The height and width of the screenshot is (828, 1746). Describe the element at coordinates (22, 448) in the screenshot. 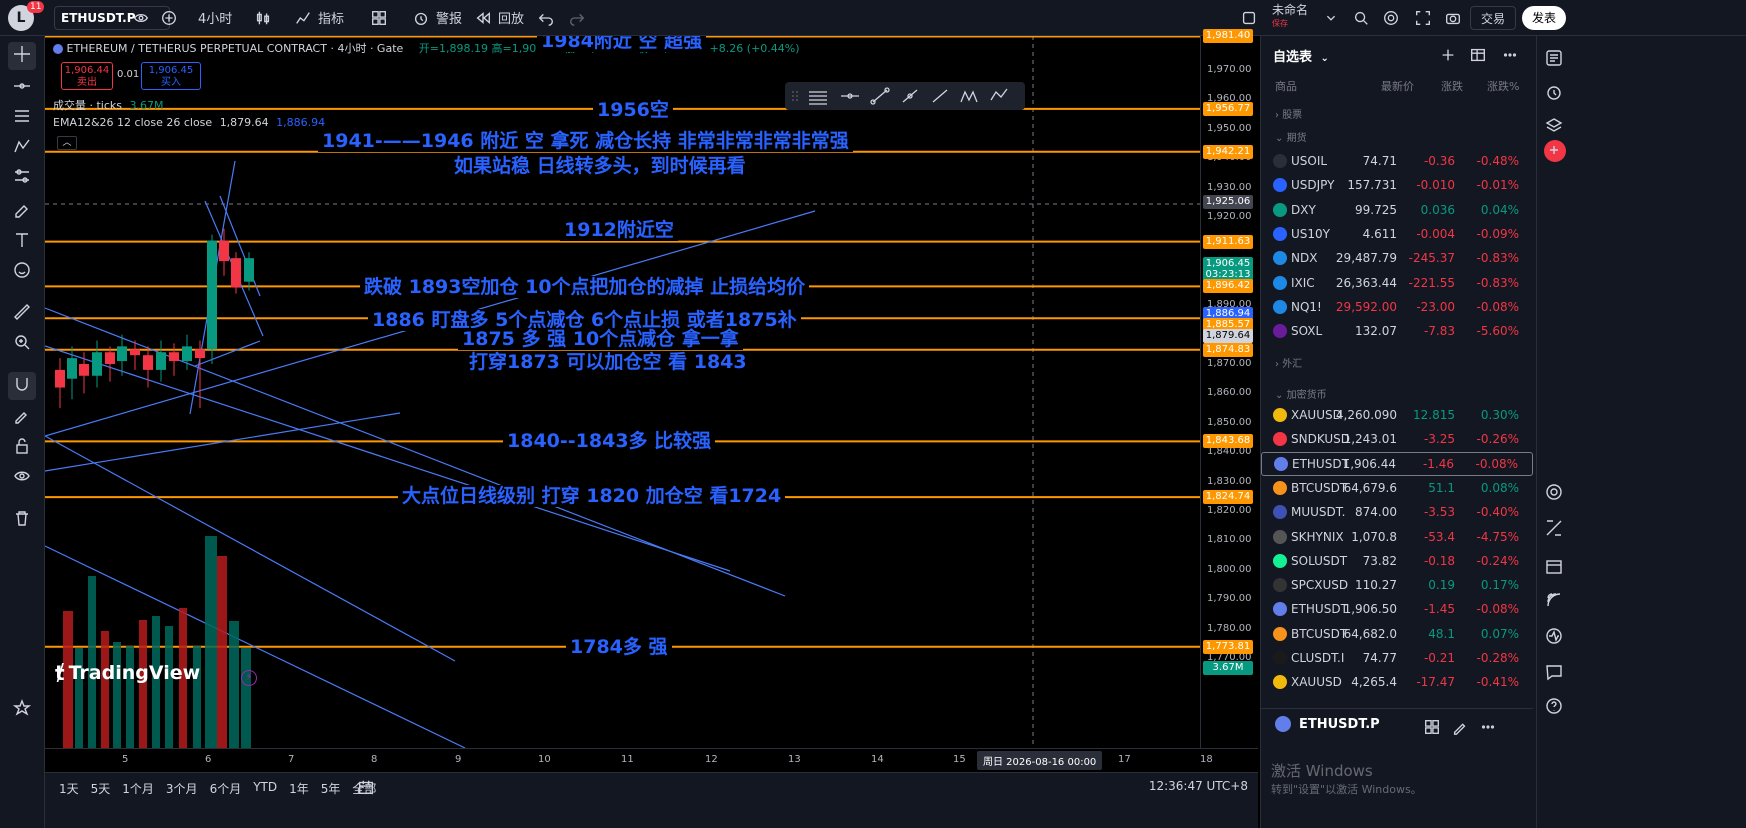

I see `lock-tool` at that location.